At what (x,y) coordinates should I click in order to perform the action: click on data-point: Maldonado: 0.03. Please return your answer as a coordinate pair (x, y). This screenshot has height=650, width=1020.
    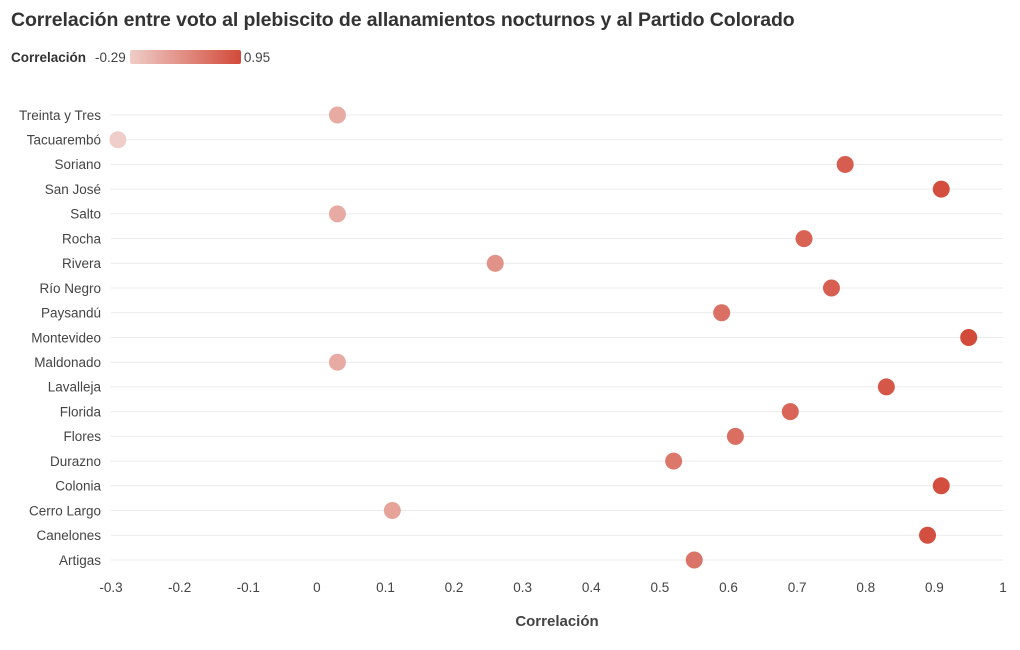
    Looking at the image, I should click on (337, 362).